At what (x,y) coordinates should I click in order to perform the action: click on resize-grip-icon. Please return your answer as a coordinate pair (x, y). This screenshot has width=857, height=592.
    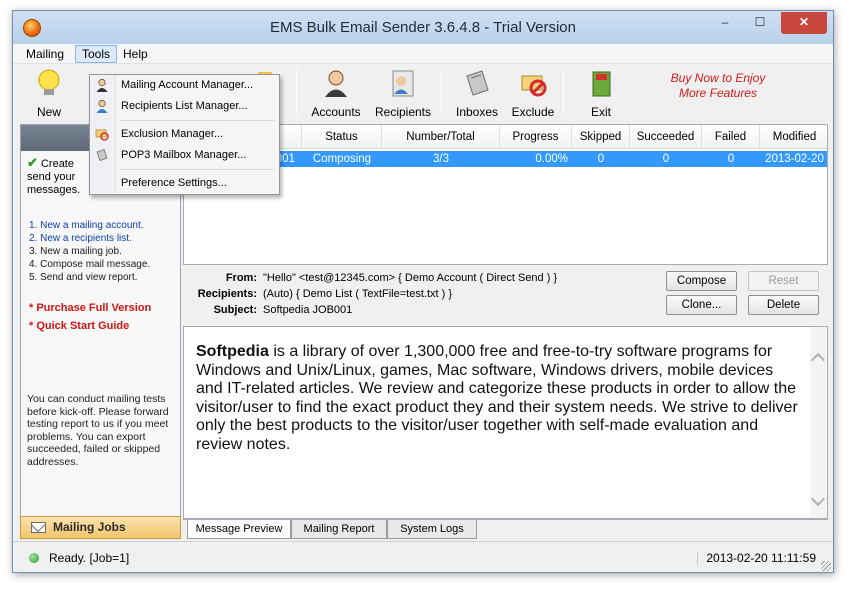
    Looking at the image, I should click on (826, 566).